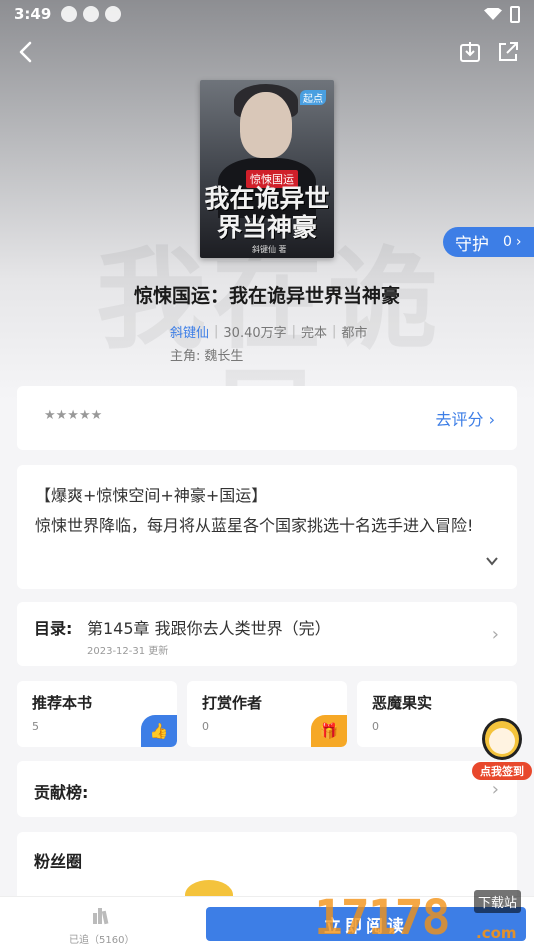 The width and height of the screenshot is (534, 950). What do you see at coordinates (266, 296) in the screenshot?
I see `book-title: 惊悚国运：我在诡异世界当神豪` at bounding box center [266, 296].